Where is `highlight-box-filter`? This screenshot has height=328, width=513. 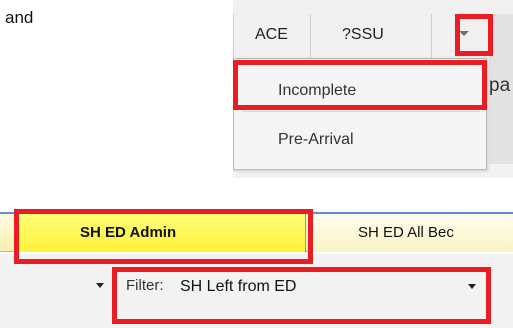
highlight-box-filter is located at coordinates (301, 295).